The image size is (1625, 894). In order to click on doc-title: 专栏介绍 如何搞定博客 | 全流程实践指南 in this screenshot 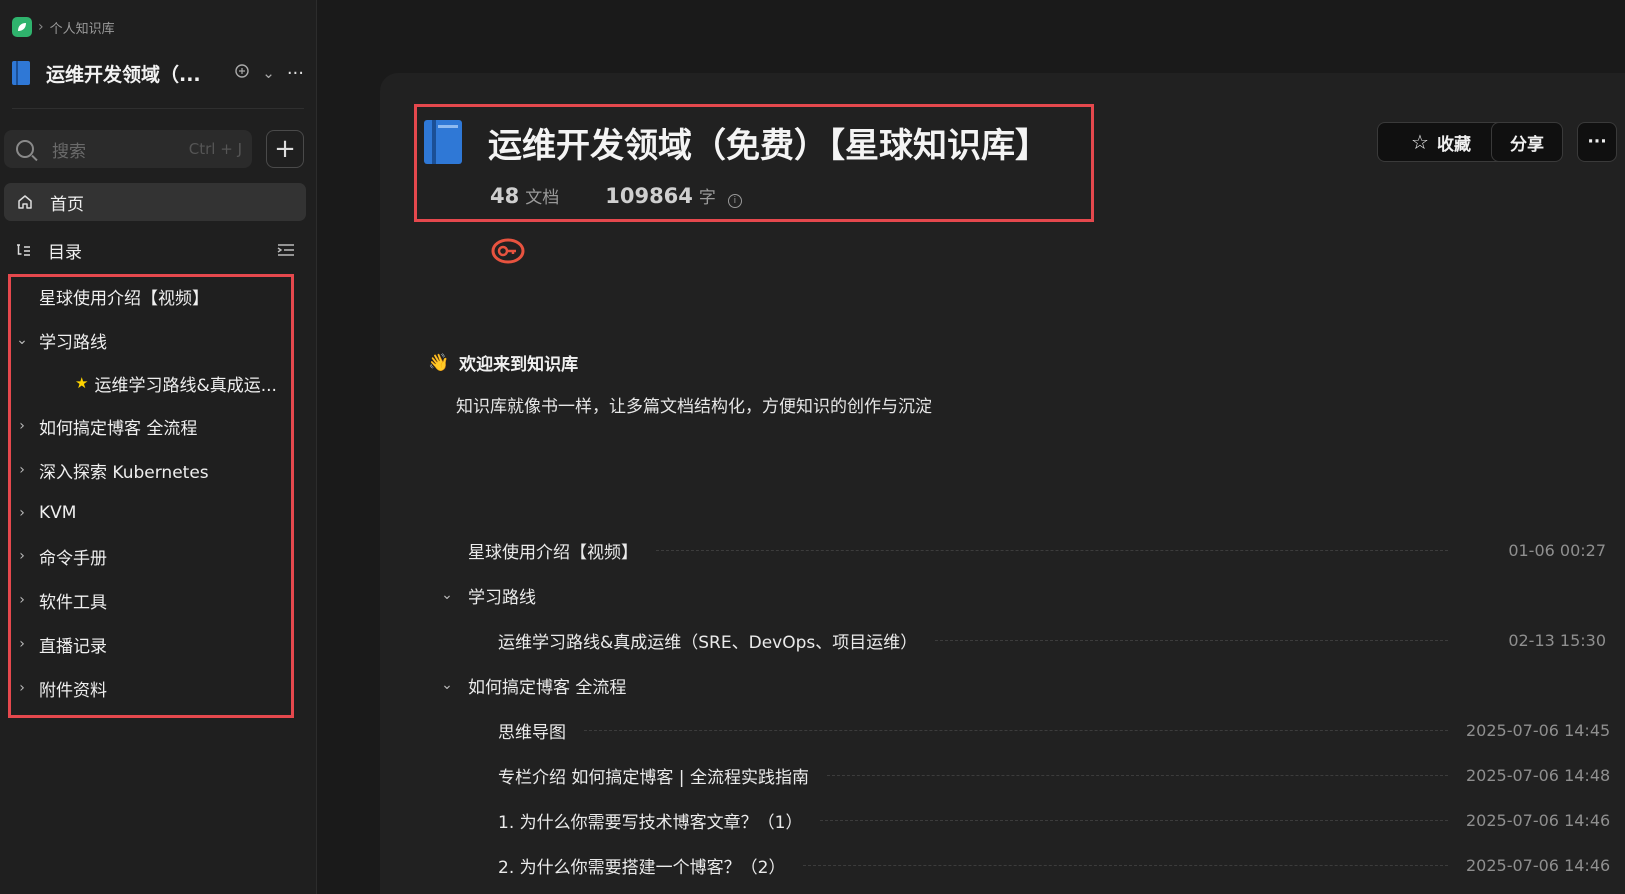, I will do `click(653, 775)`.